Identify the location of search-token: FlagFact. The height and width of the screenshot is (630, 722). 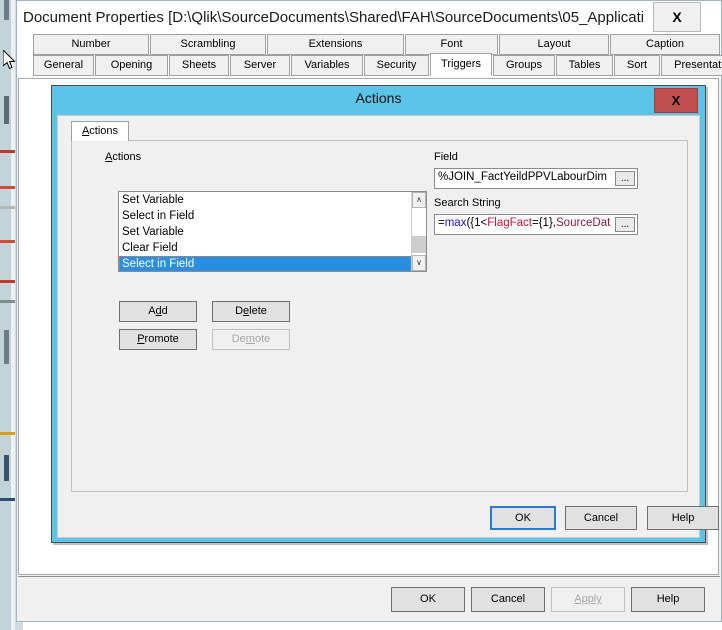
(509, 223).